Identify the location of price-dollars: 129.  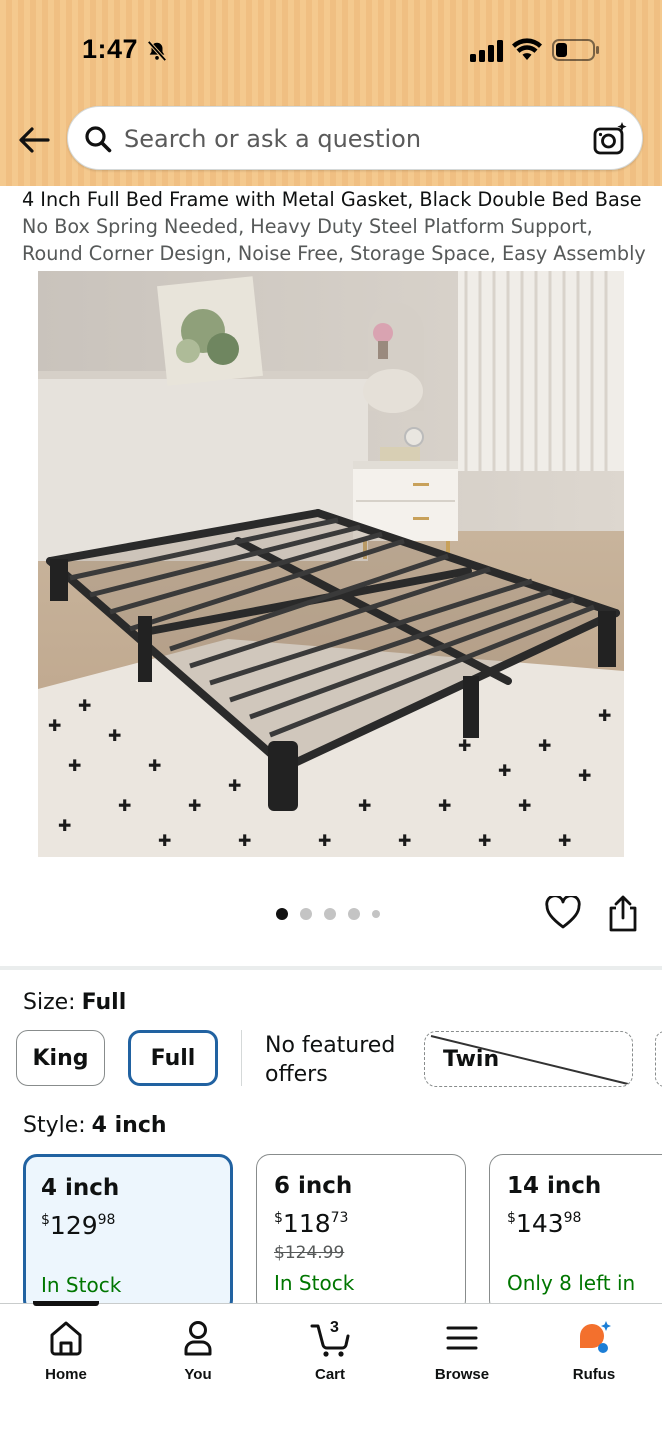
(73, 1225).